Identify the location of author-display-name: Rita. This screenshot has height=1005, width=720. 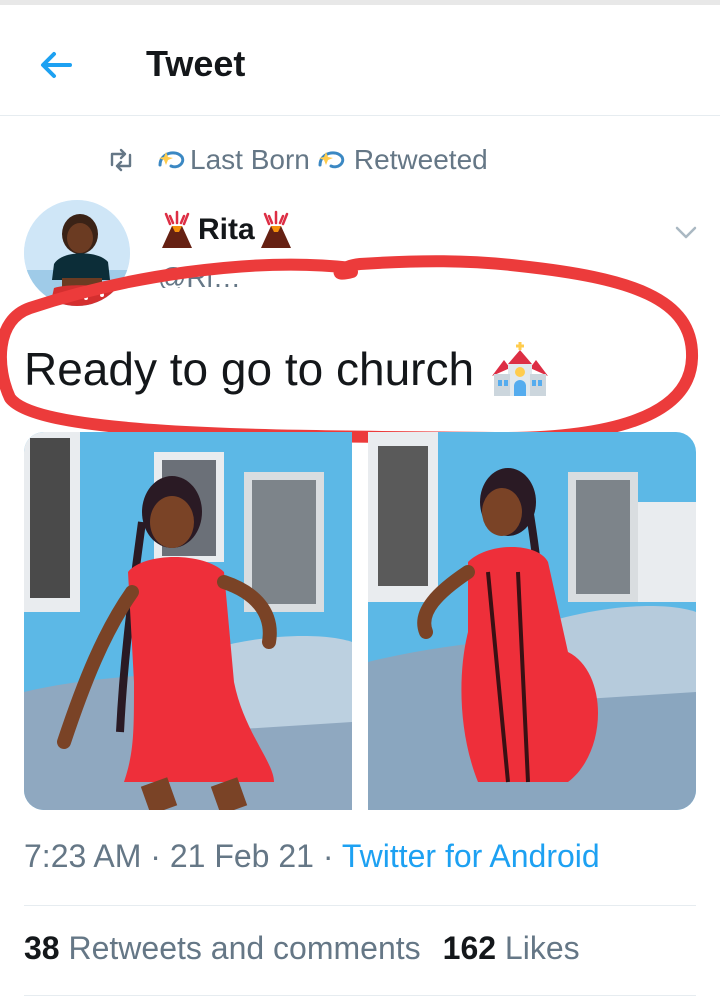
(226, 229).